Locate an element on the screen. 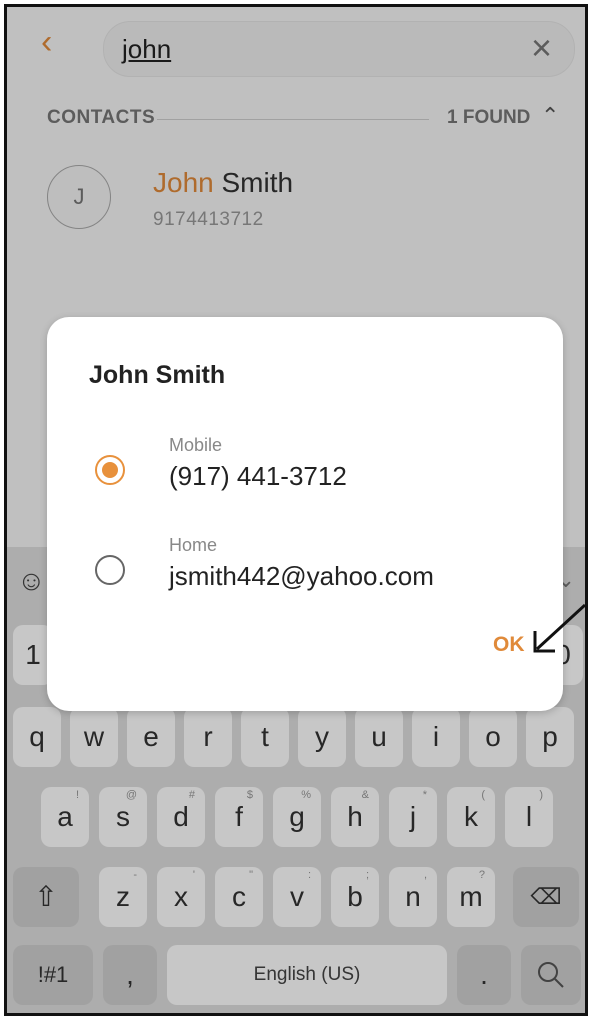  option-home: Home jsmith442@yahoo.com is located at coordinates (305, 585).